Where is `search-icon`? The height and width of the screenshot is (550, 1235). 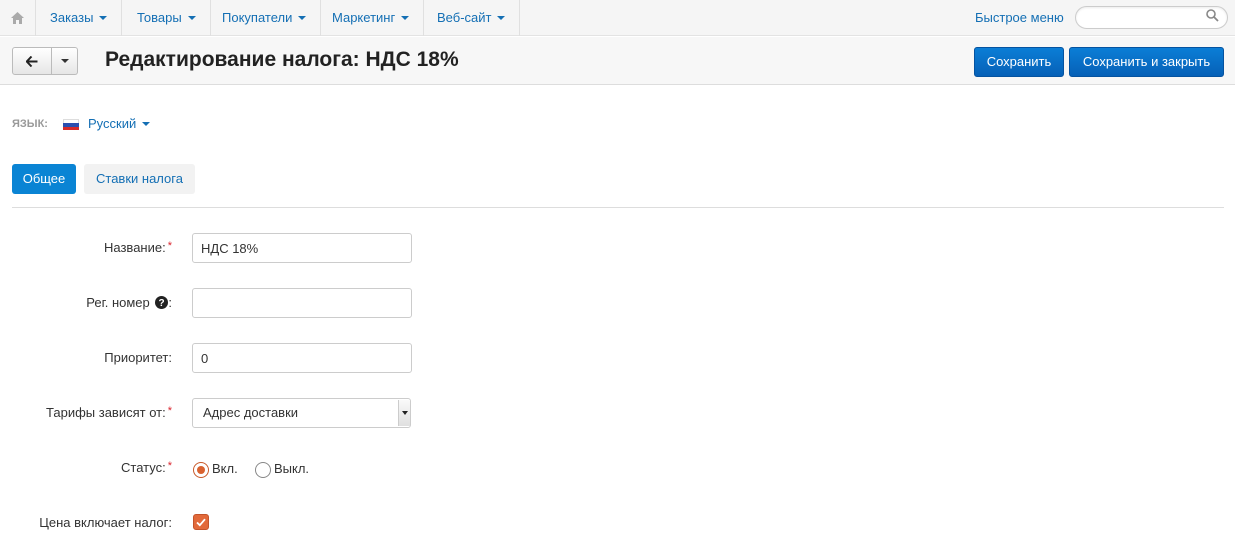
search-icon is located at coordinates (1212, 15).